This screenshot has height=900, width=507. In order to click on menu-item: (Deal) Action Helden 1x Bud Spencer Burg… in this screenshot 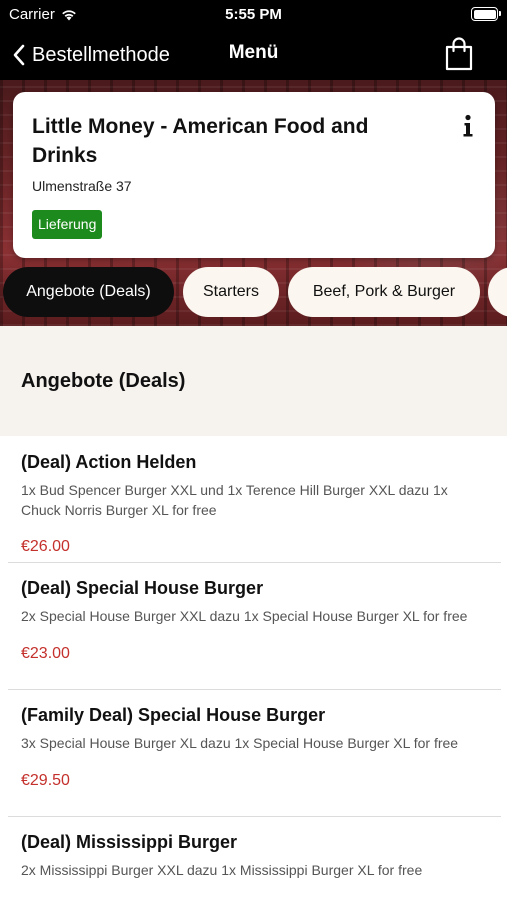, I will do `click(253, 499)`.